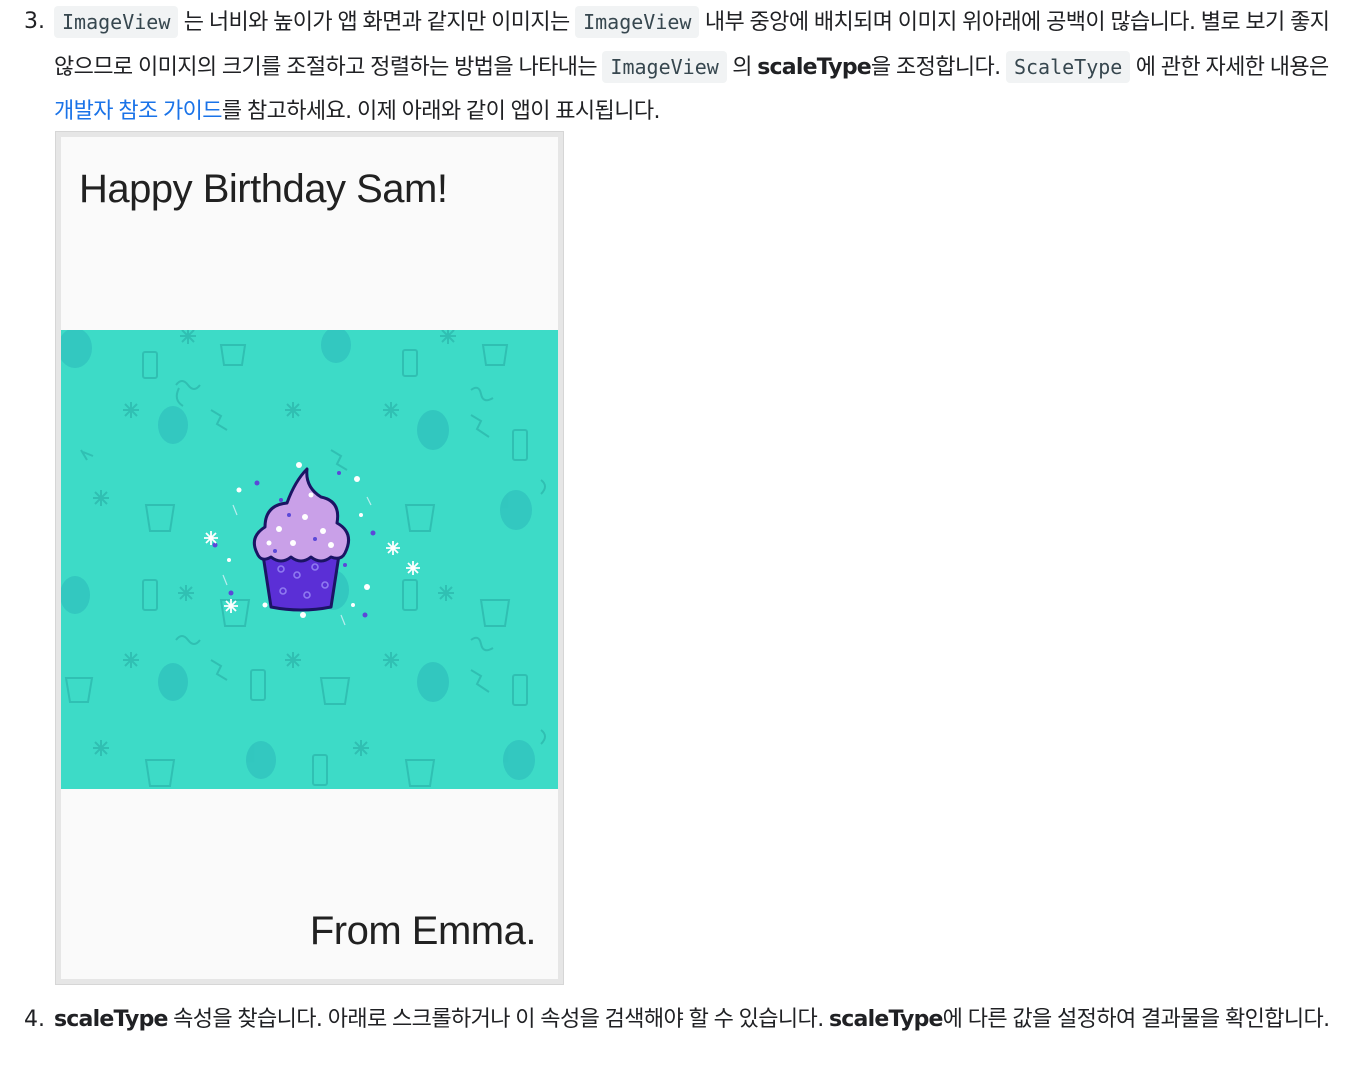 The height and width of the screenshot is (1080, 1355). I want to click on text-fragment: 를 참고하세요. 이제 아래와 같이 앱이 표시됩니다., so click(441, 111).